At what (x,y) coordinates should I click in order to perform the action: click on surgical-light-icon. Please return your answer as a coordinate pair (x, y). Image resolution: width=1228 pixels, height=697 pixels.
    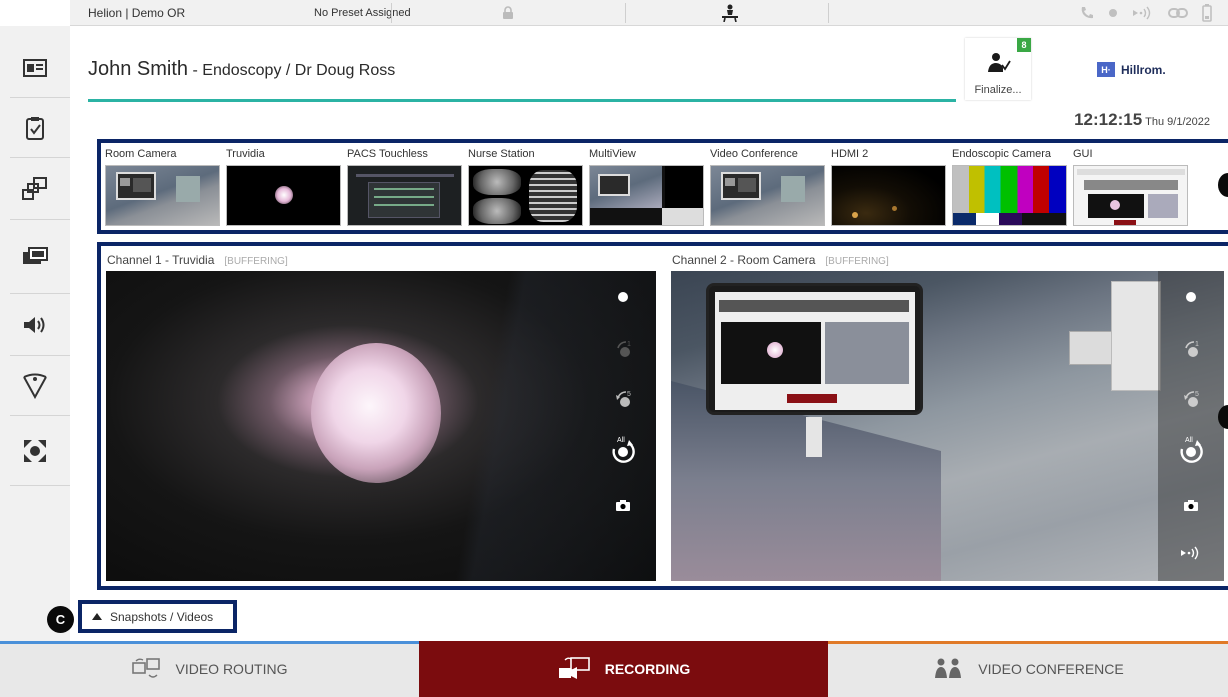
    Looking at the image, I should click on (35, 386).